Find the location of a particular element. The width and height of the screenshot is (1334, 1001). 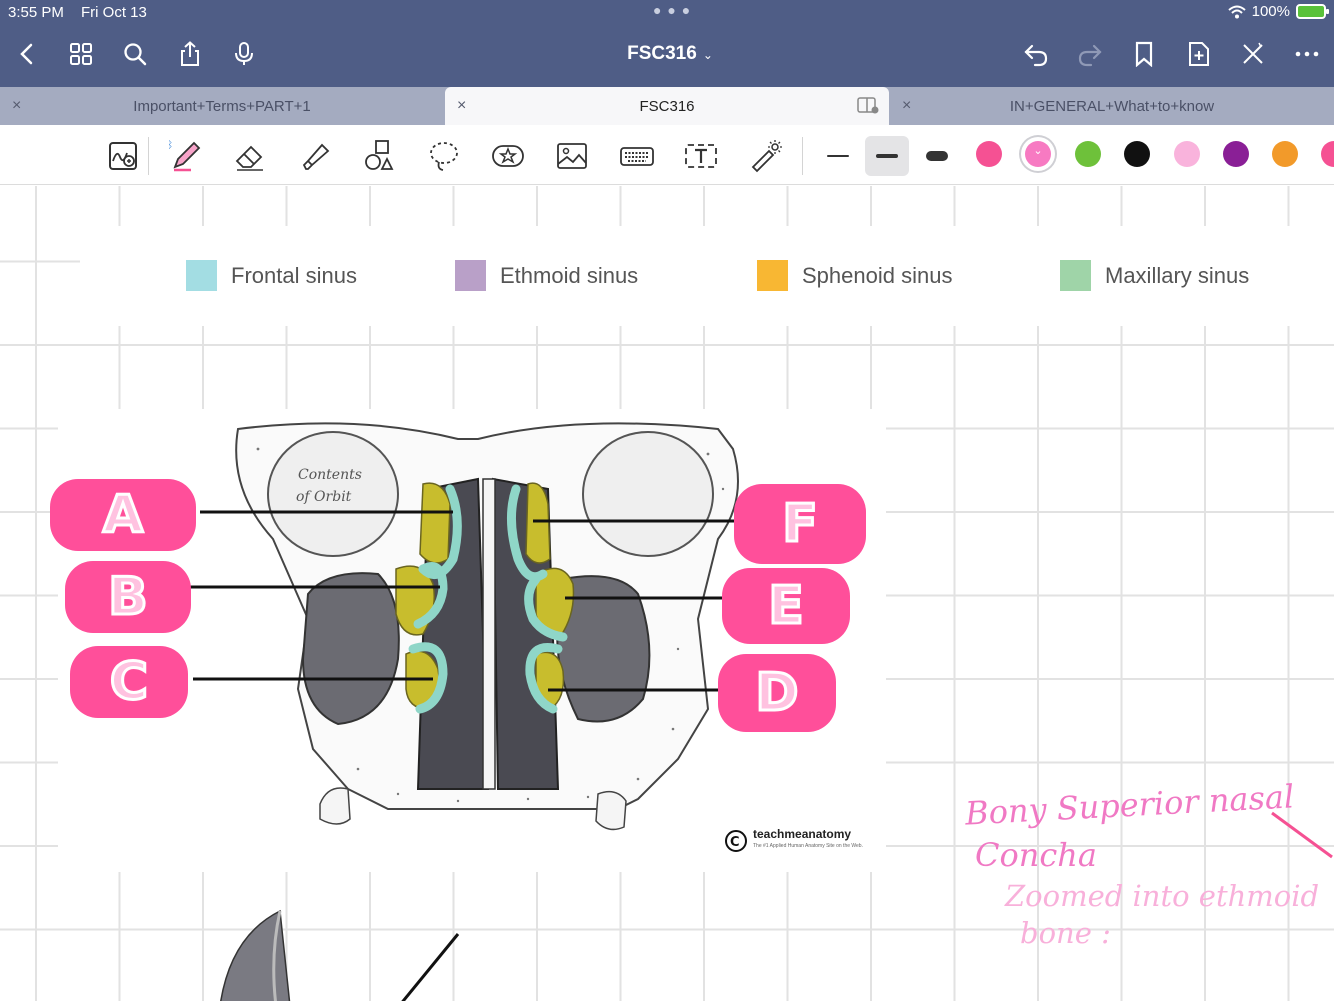

legend-label: Frontal sinus is located at coordinates (294, 275).